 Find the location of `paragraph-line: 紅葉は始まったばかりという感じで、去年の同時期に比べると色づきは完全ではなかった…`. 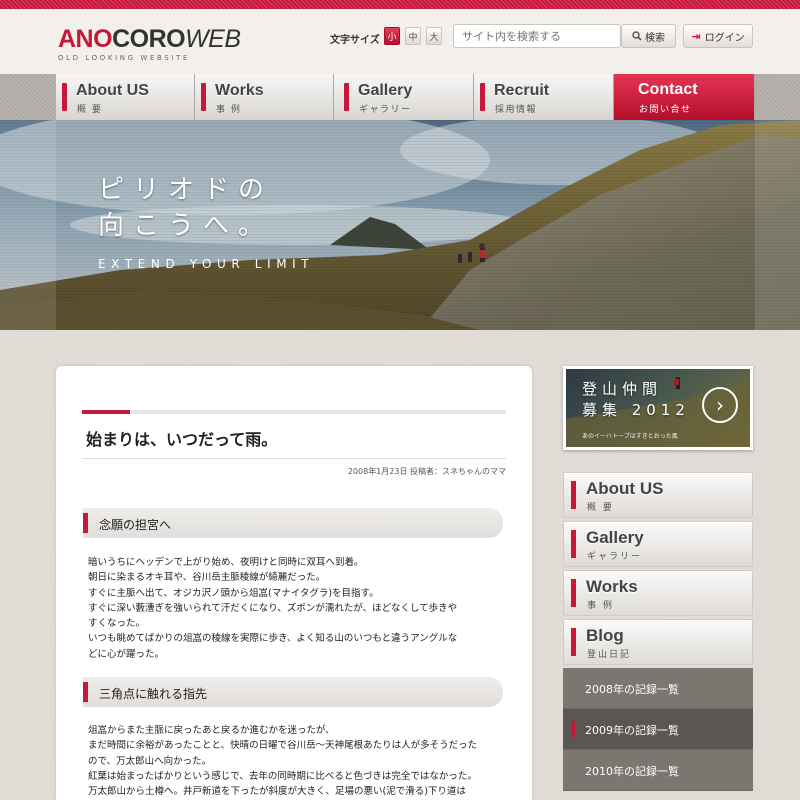

paragraph-line: 紅葉は始まったばかりという感じで、去年の同時期に比べると色づきは完全ではなかった… is located at coordinates (282, 776).